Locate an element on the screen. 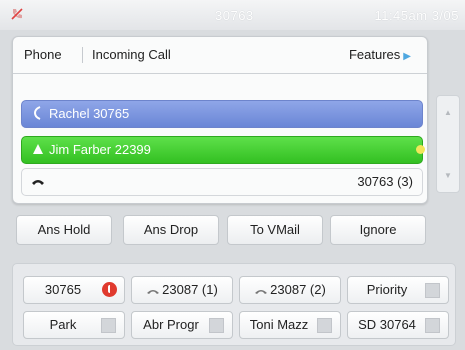 The height and width of the screenshot is (350, 465). features-button: Features ▶ is located at coordinates (380, 54).